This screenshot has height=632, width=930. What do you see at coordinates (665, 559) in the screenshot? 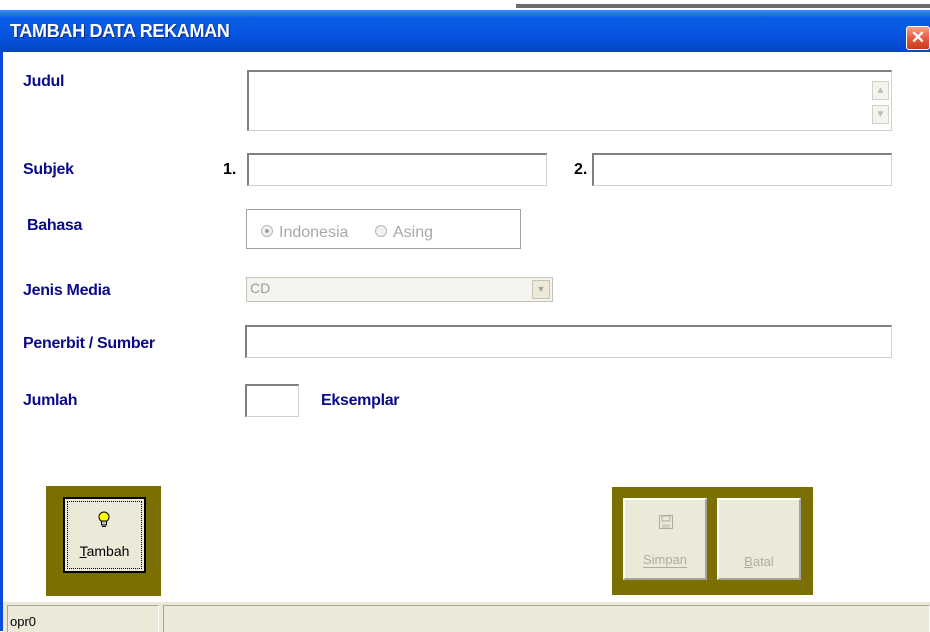
I see `simpan-button-label: Simpan` at bounding box center [665, 559].